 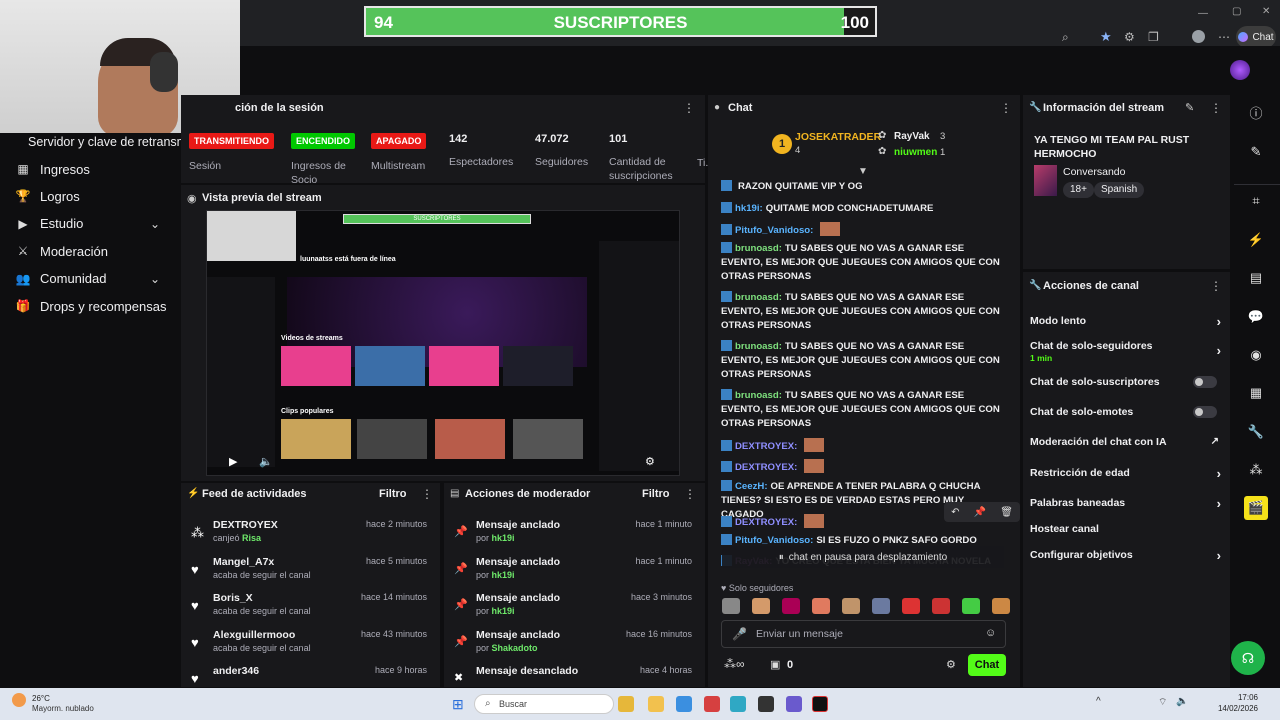 What do you see at coordinates (955, 512) in the screenshot?
I see `reply-icon: ↶` at bounding box center [955, 512].